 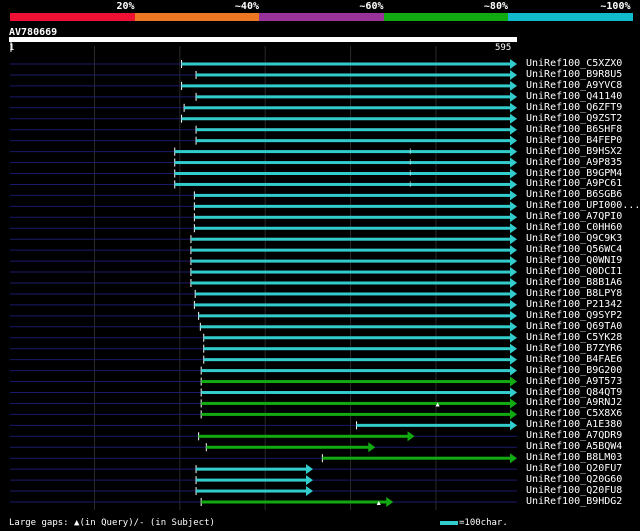 What do you see at coordinates (574, 304) in the screenshot?
I see `hit-link: UniRef100_P21342` at bounding box center [574, 304].